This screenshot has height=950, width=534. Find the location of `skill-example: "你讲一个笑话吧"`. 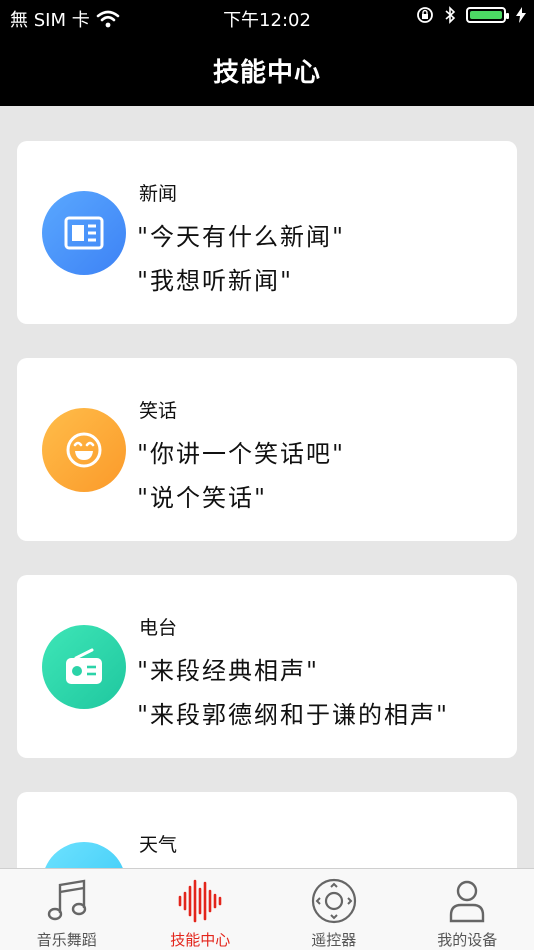

skill-example: "你讲一个笑话吧" is located at coordinates (241, 454).